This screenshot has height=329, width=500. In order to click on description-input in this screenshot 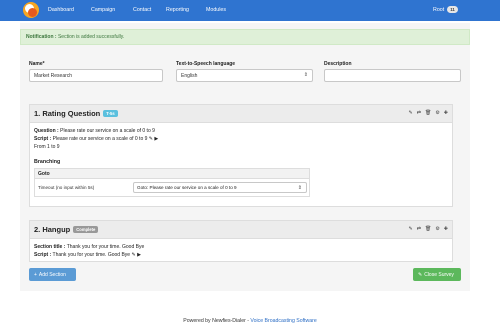, I will do `click(392, 75)`.